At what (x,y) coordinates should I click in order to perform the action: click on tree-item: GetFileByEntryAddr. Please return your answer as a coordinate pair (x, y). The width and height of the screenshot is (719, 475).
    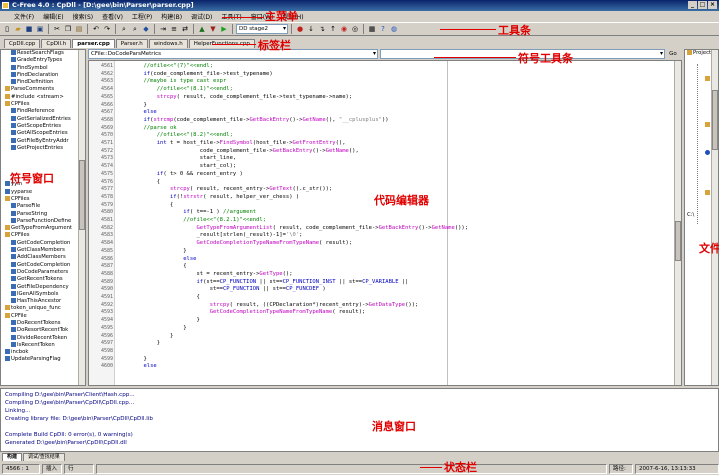
    Looking at the image, I should click on (39, 141).